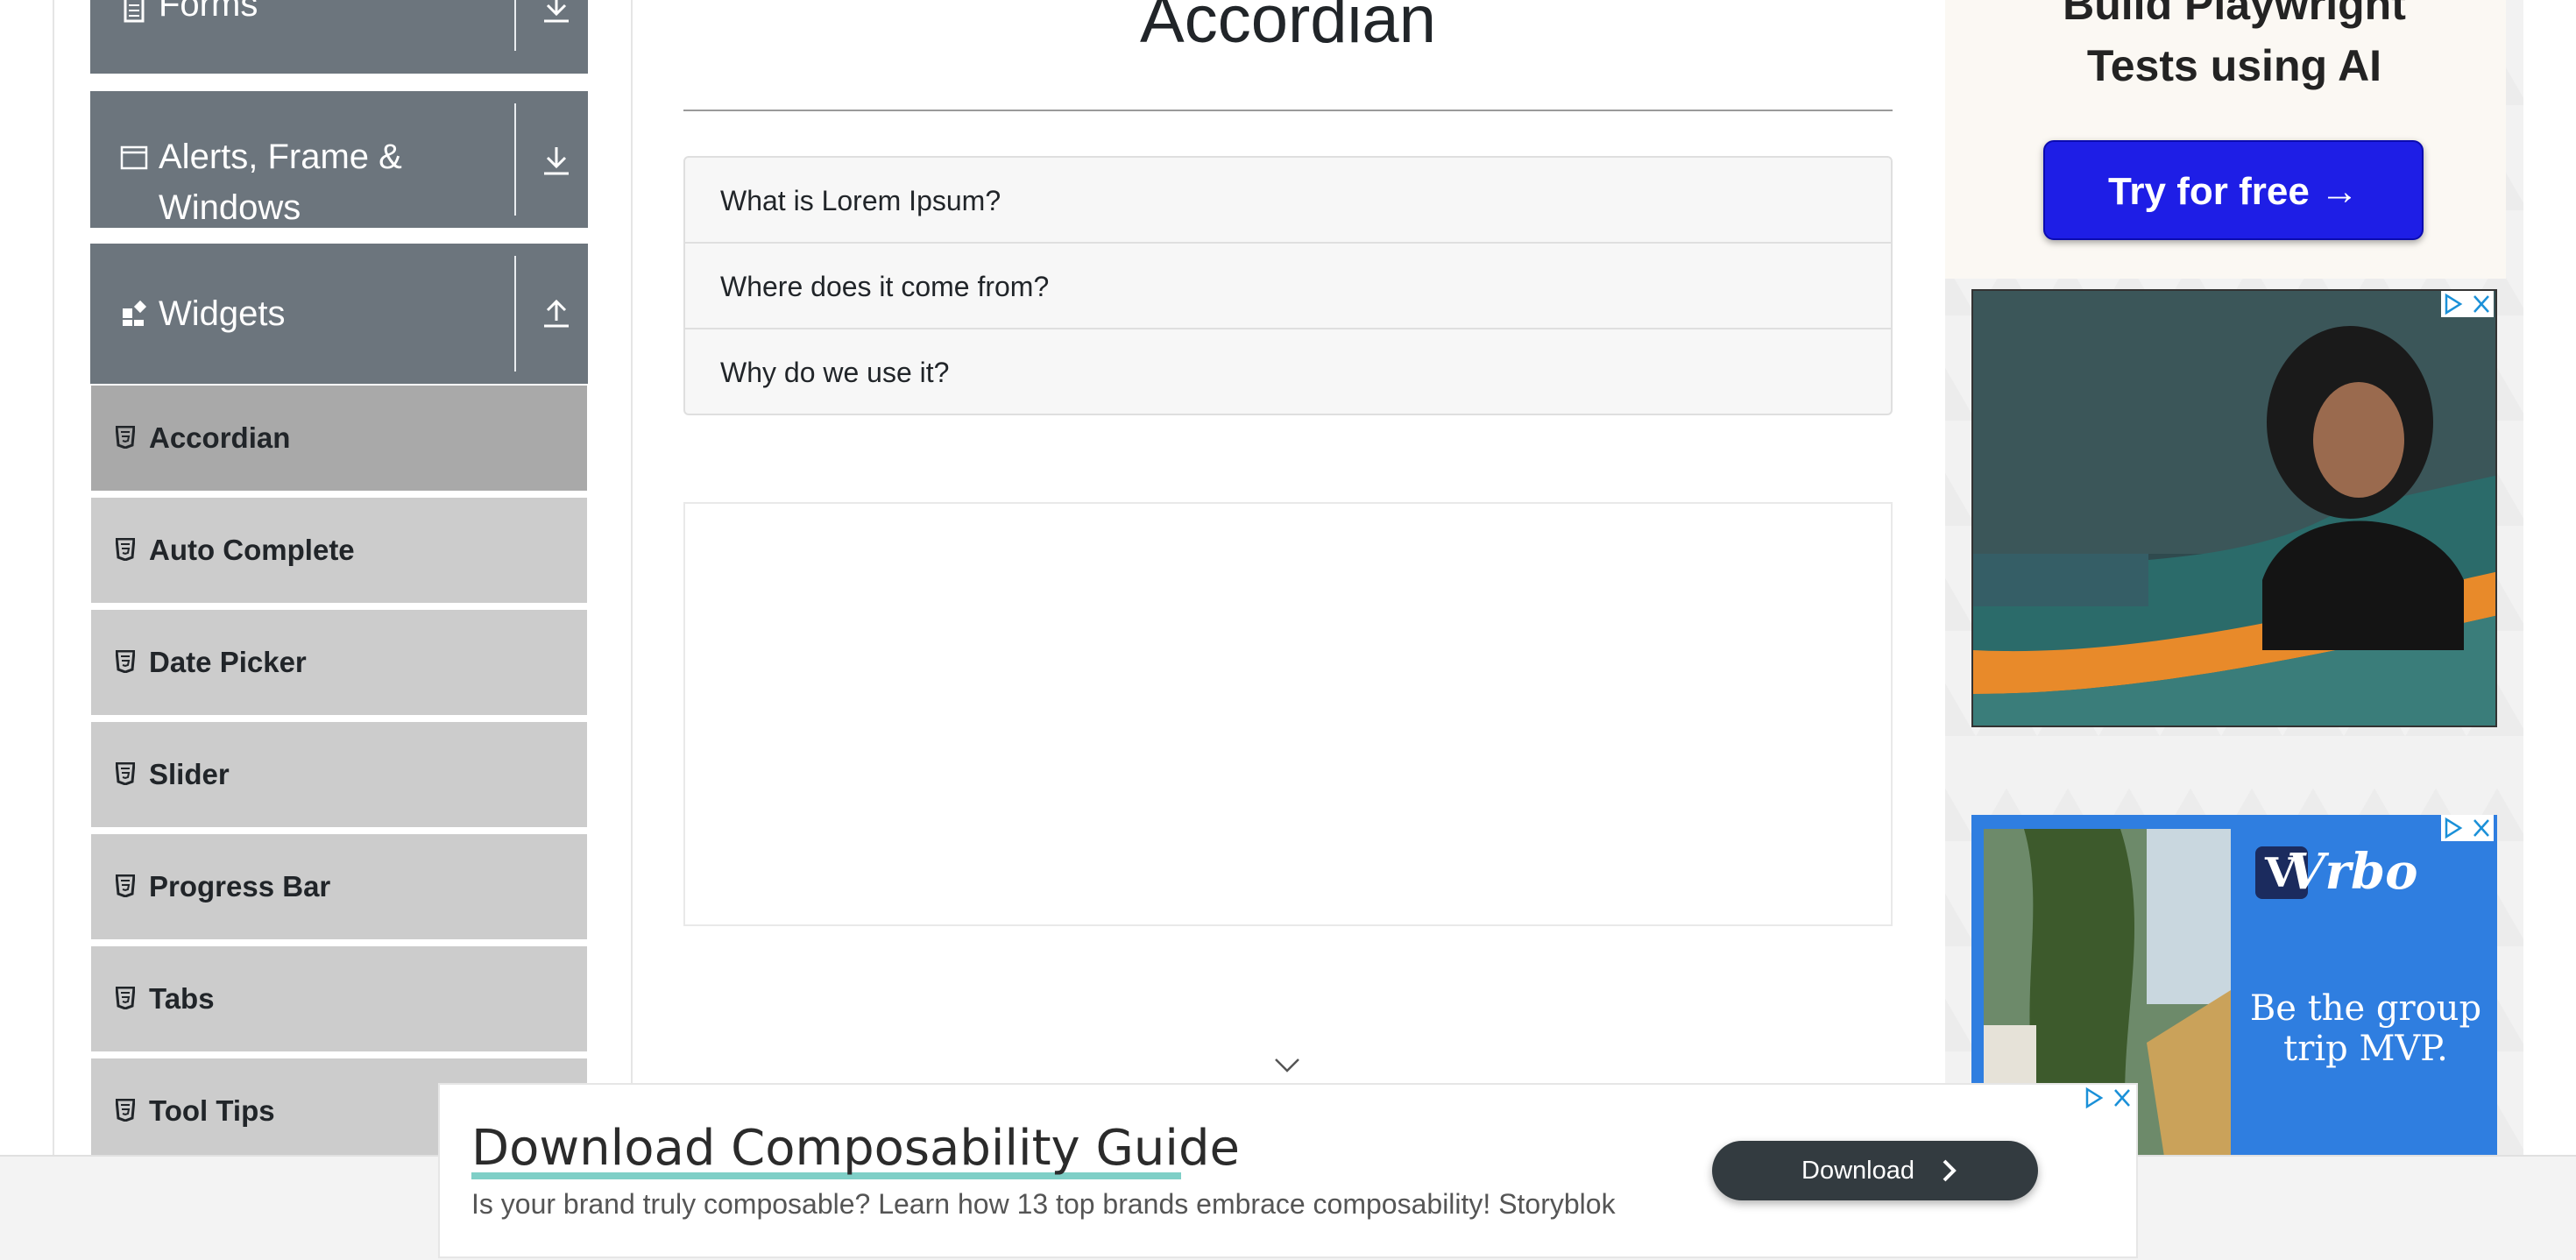 The image size is (2576, 1260). What do you see at coordinates (855, 1148) in the screenshot?
I see `banner-title: Download Composability Guide` at bounding box center [855, 1148].